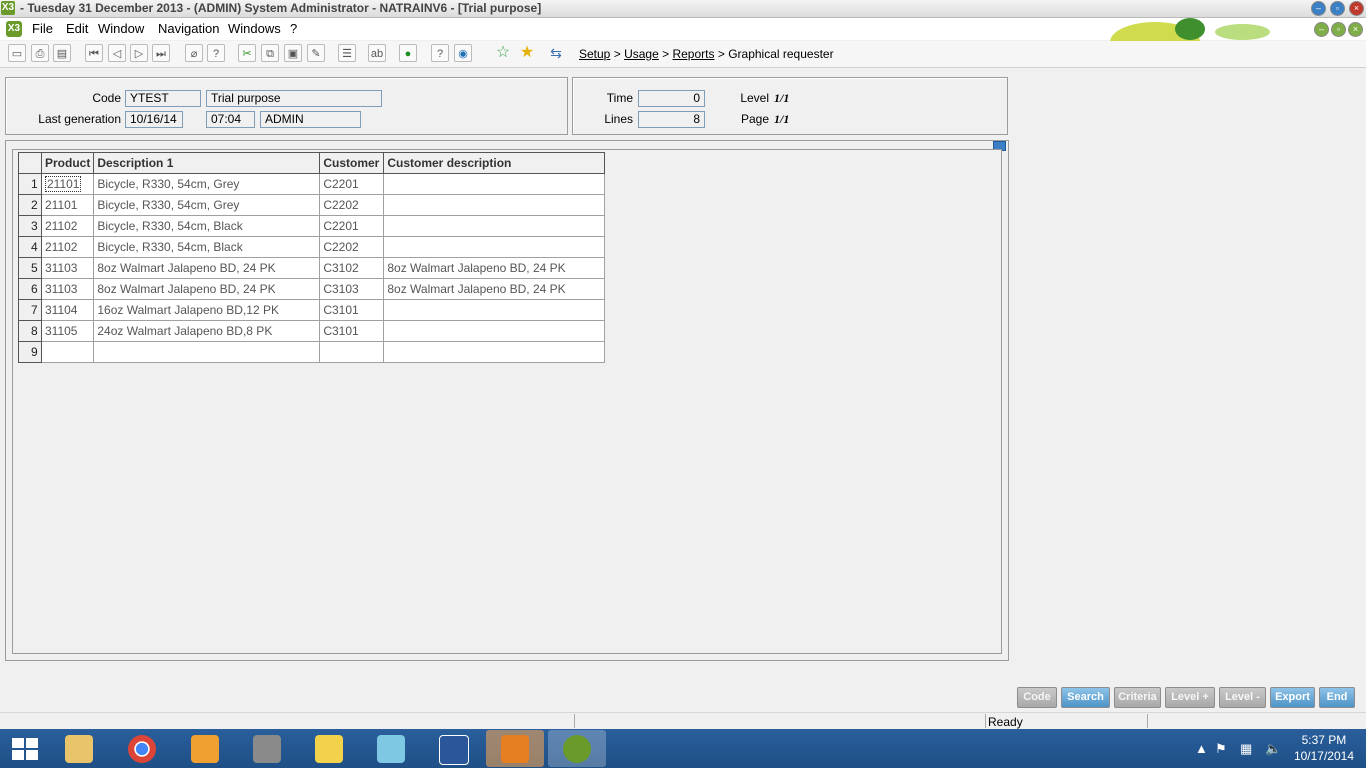 This screenshot has height=768, width=1366. I want to click on cell-customer, so click(352, 352).